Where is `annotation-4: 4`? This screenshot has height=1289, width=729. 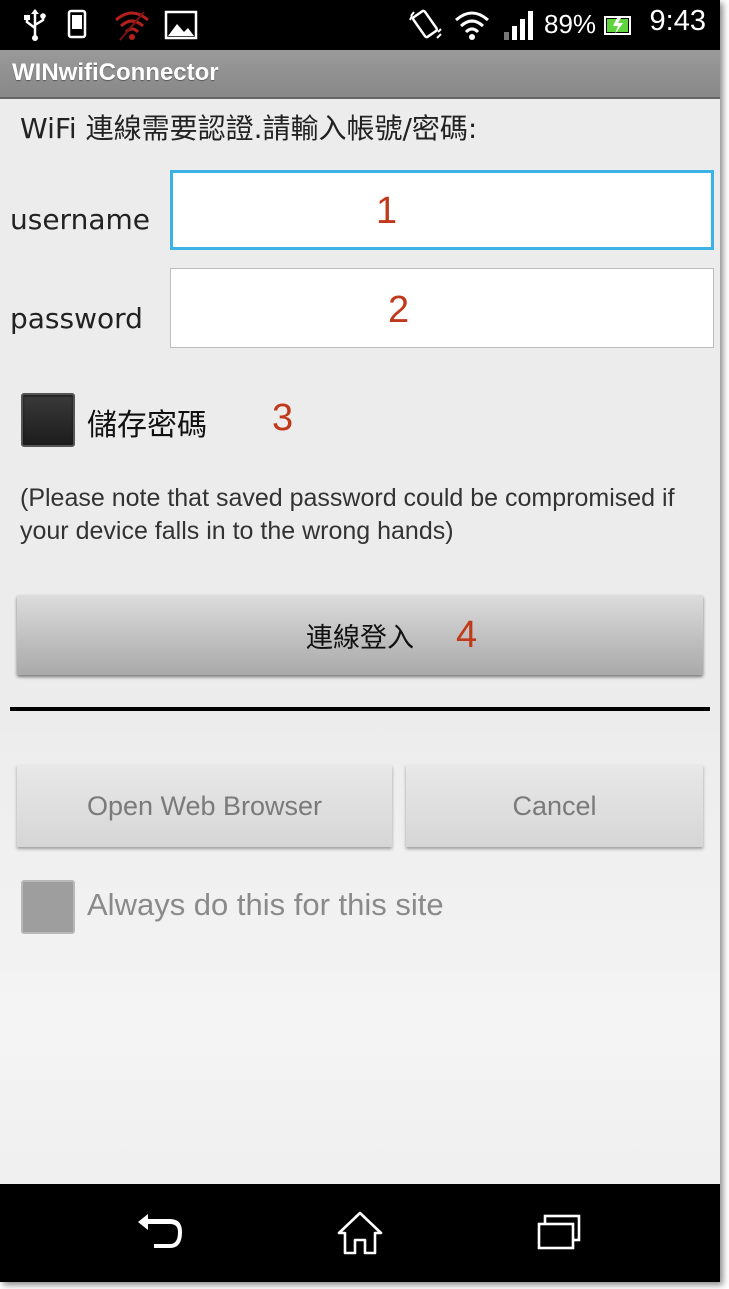
annotation-4: 4 is located at coordinates (467, 635).